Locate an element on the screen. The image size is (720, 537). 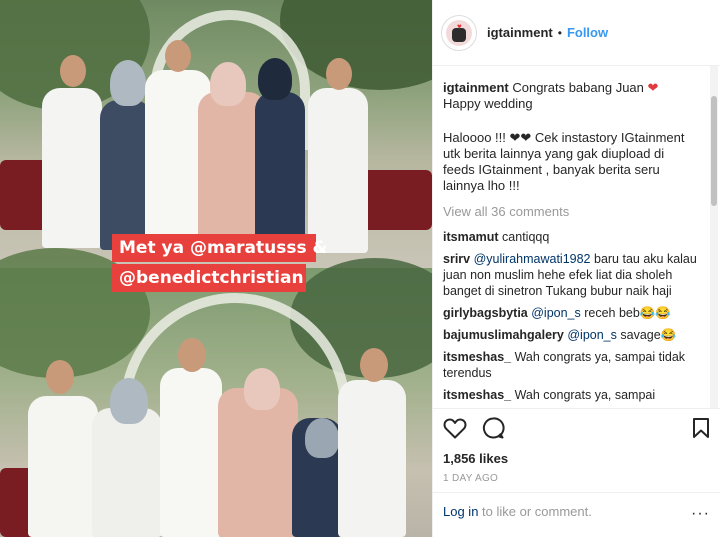
comment-text: receh beb😂😂 is located at coordinates (625, 313).